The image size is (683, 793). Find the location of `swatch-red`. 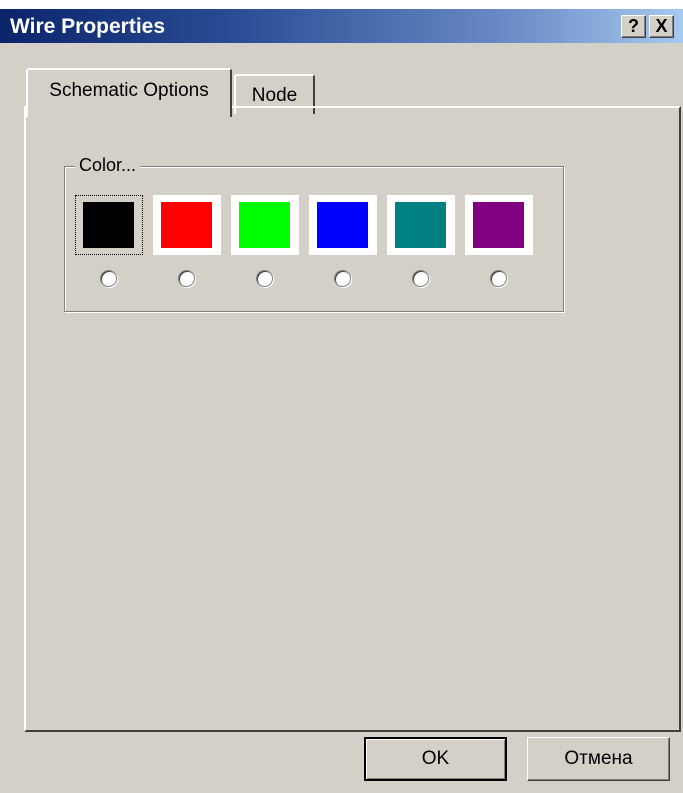

swatch-red is located at coordinates (187, 225).